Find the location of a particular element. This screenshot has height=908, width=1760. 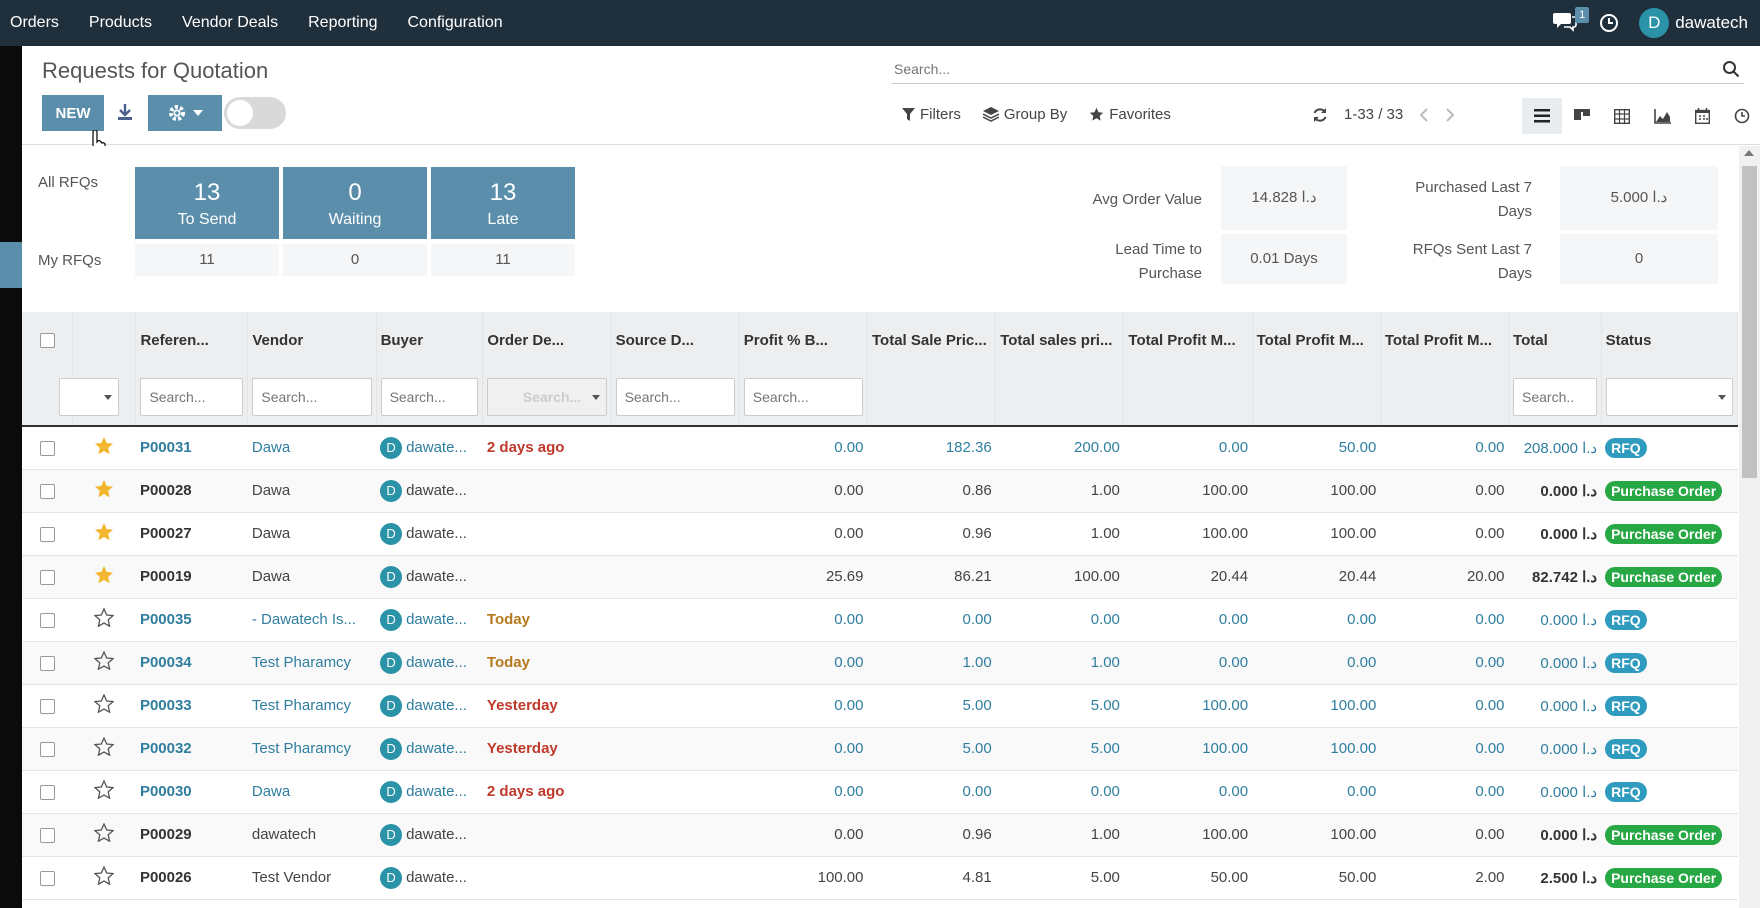

tile-to-send: 13 To Send is located at coordinates (207, 203).